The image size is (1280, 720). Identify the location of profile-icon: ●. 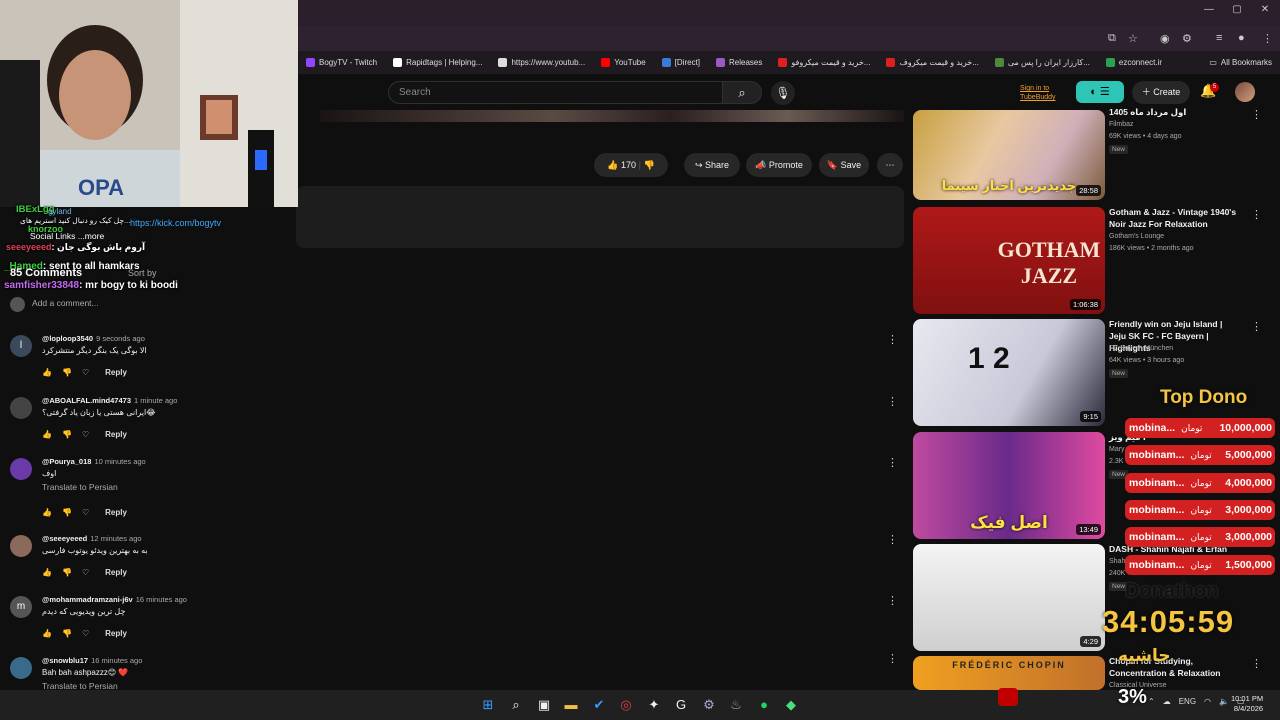
(1241, 38).